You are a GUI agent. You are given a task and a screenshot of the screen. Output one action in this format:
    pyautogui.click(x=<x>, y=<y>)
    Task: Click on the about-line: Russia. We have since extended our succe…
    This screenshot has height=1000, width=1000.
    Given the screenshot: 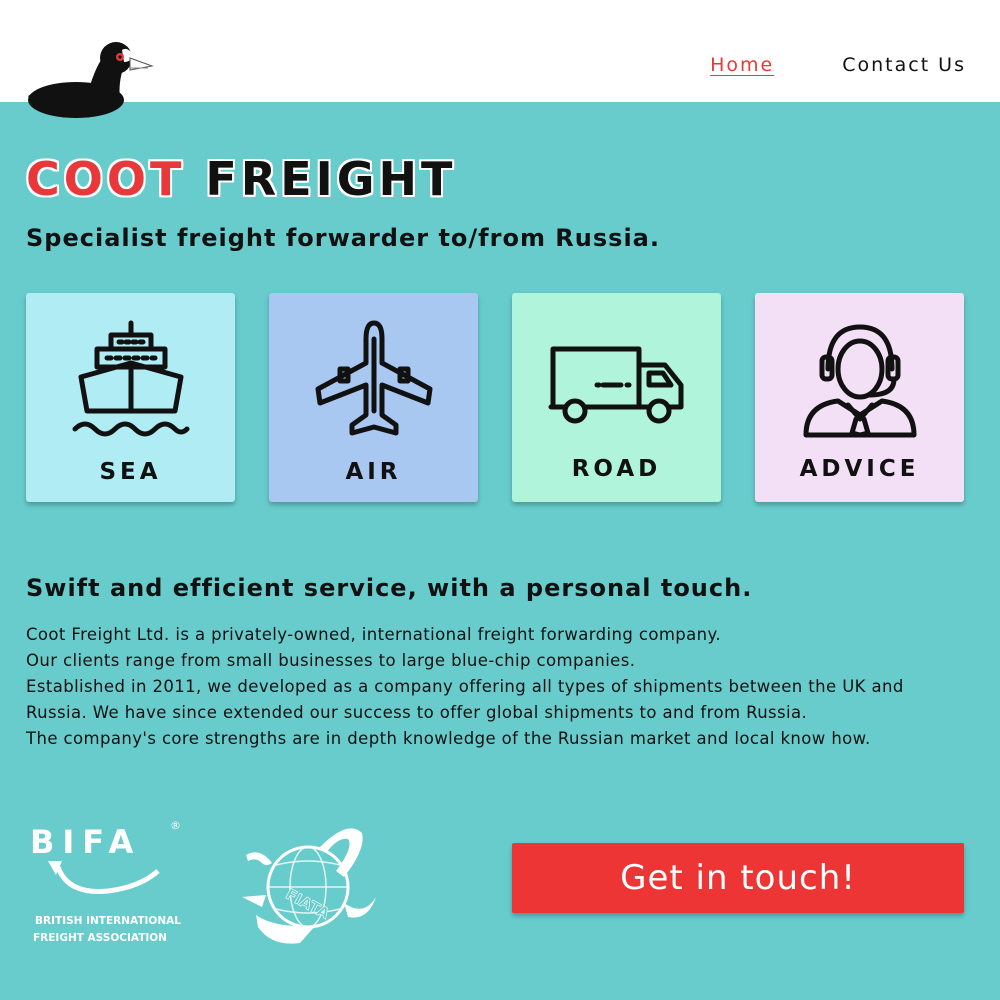 What is the action you would take?
    pyautogui.click(x=417, y=712)
    